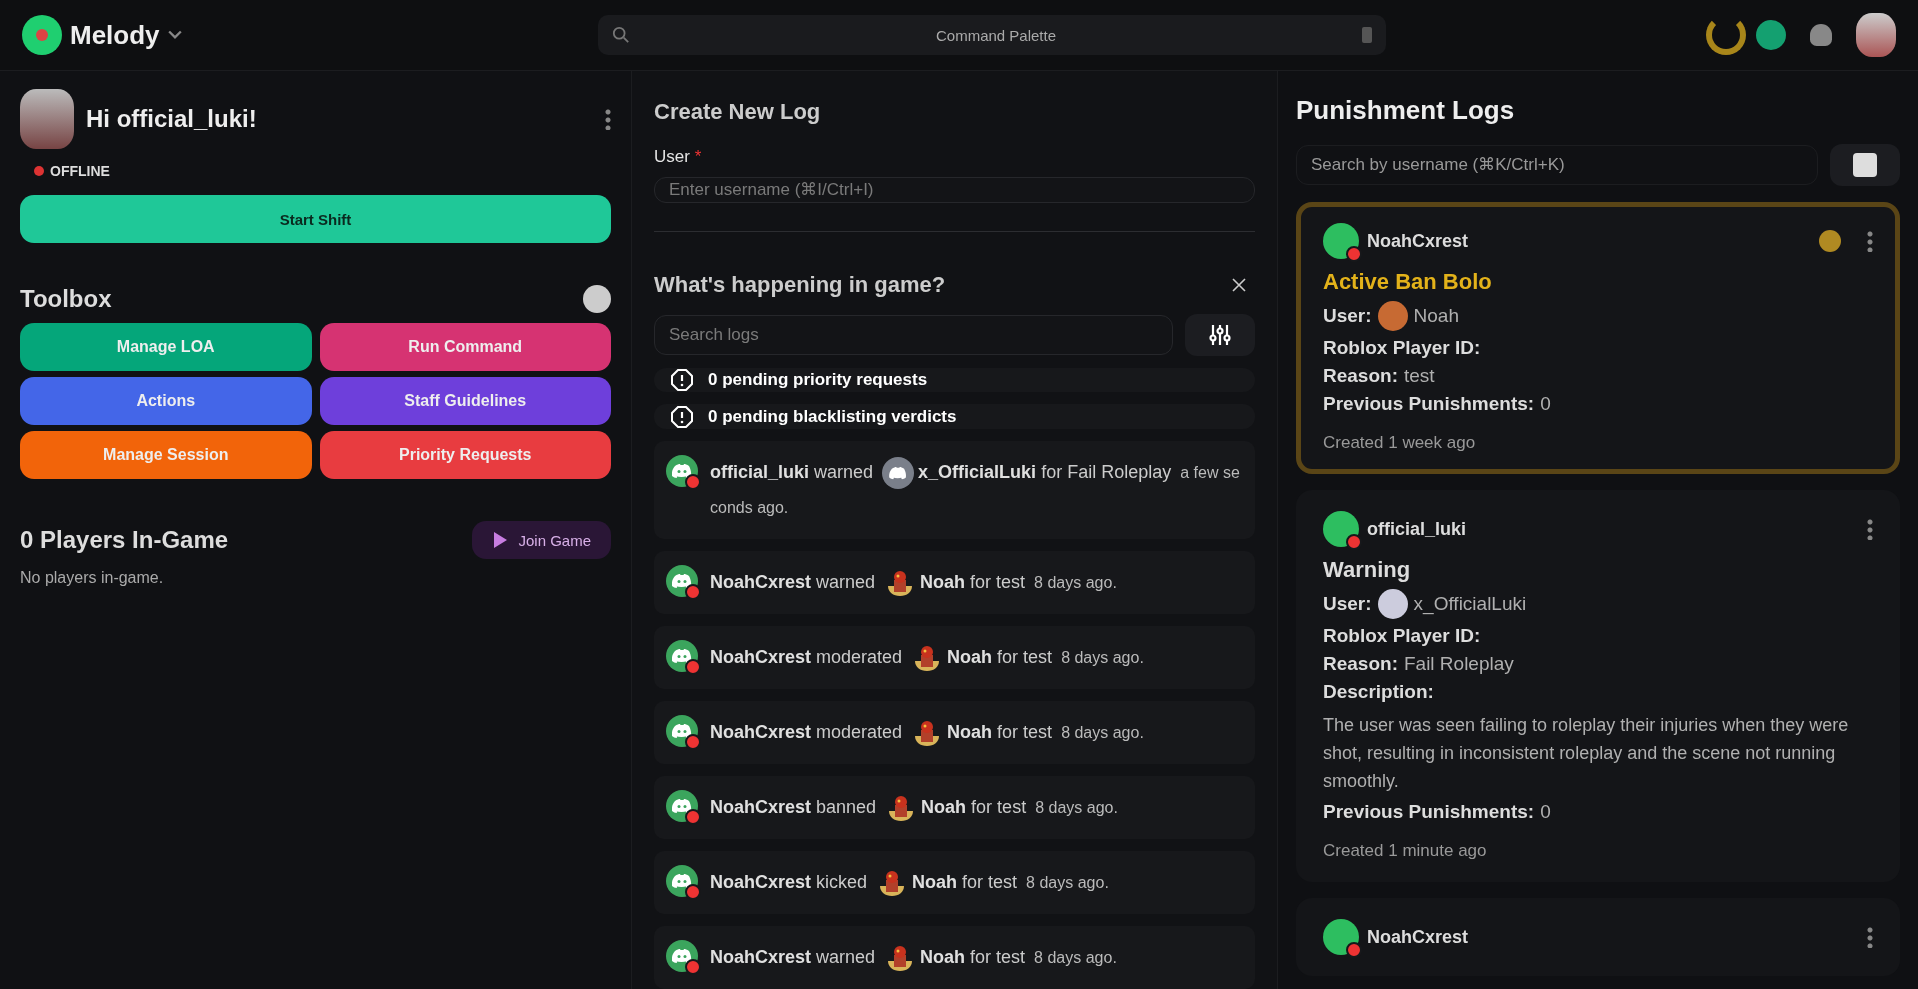 Image resolution: width=1918 pixels, height=989 pixels. What do you see at coordinates (174, 35) in the screenshot?
I see `chevron-down-icon` at bounding box center [174, 35].